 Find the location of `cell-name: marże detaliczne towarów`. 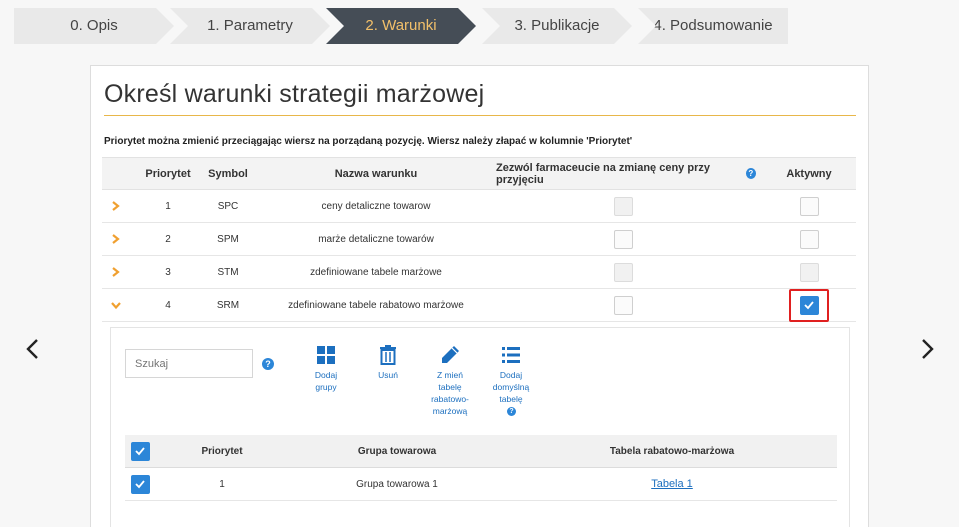

cell-name: marże detaliczne towarów is located at coordinates (376, 239).